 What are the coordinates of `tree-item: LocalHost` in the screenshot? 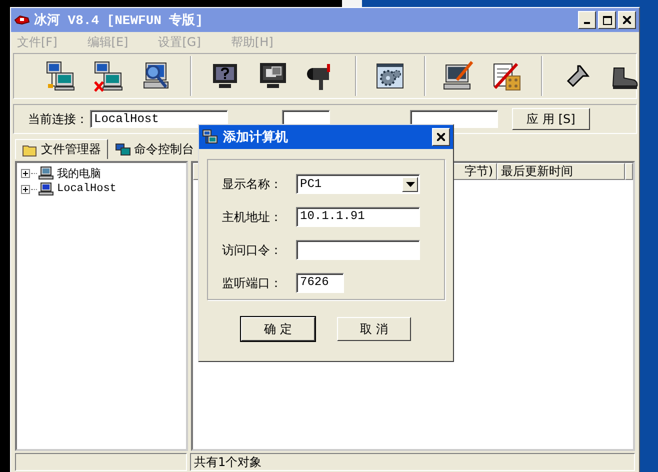 It's located at (86, 189).